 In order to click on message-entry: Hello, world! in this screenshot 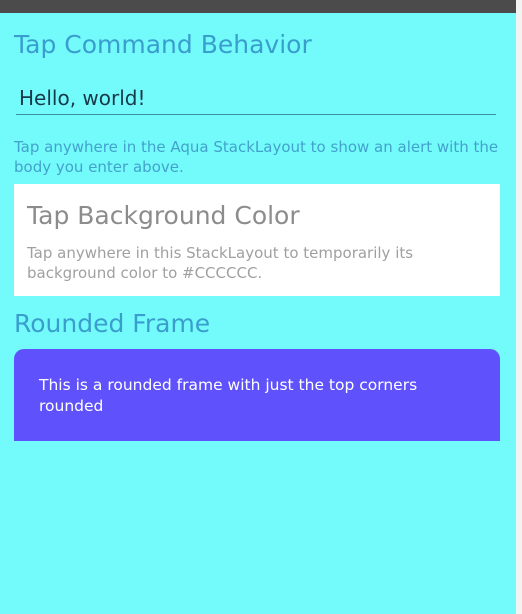, I will do `click(82, 98)`.